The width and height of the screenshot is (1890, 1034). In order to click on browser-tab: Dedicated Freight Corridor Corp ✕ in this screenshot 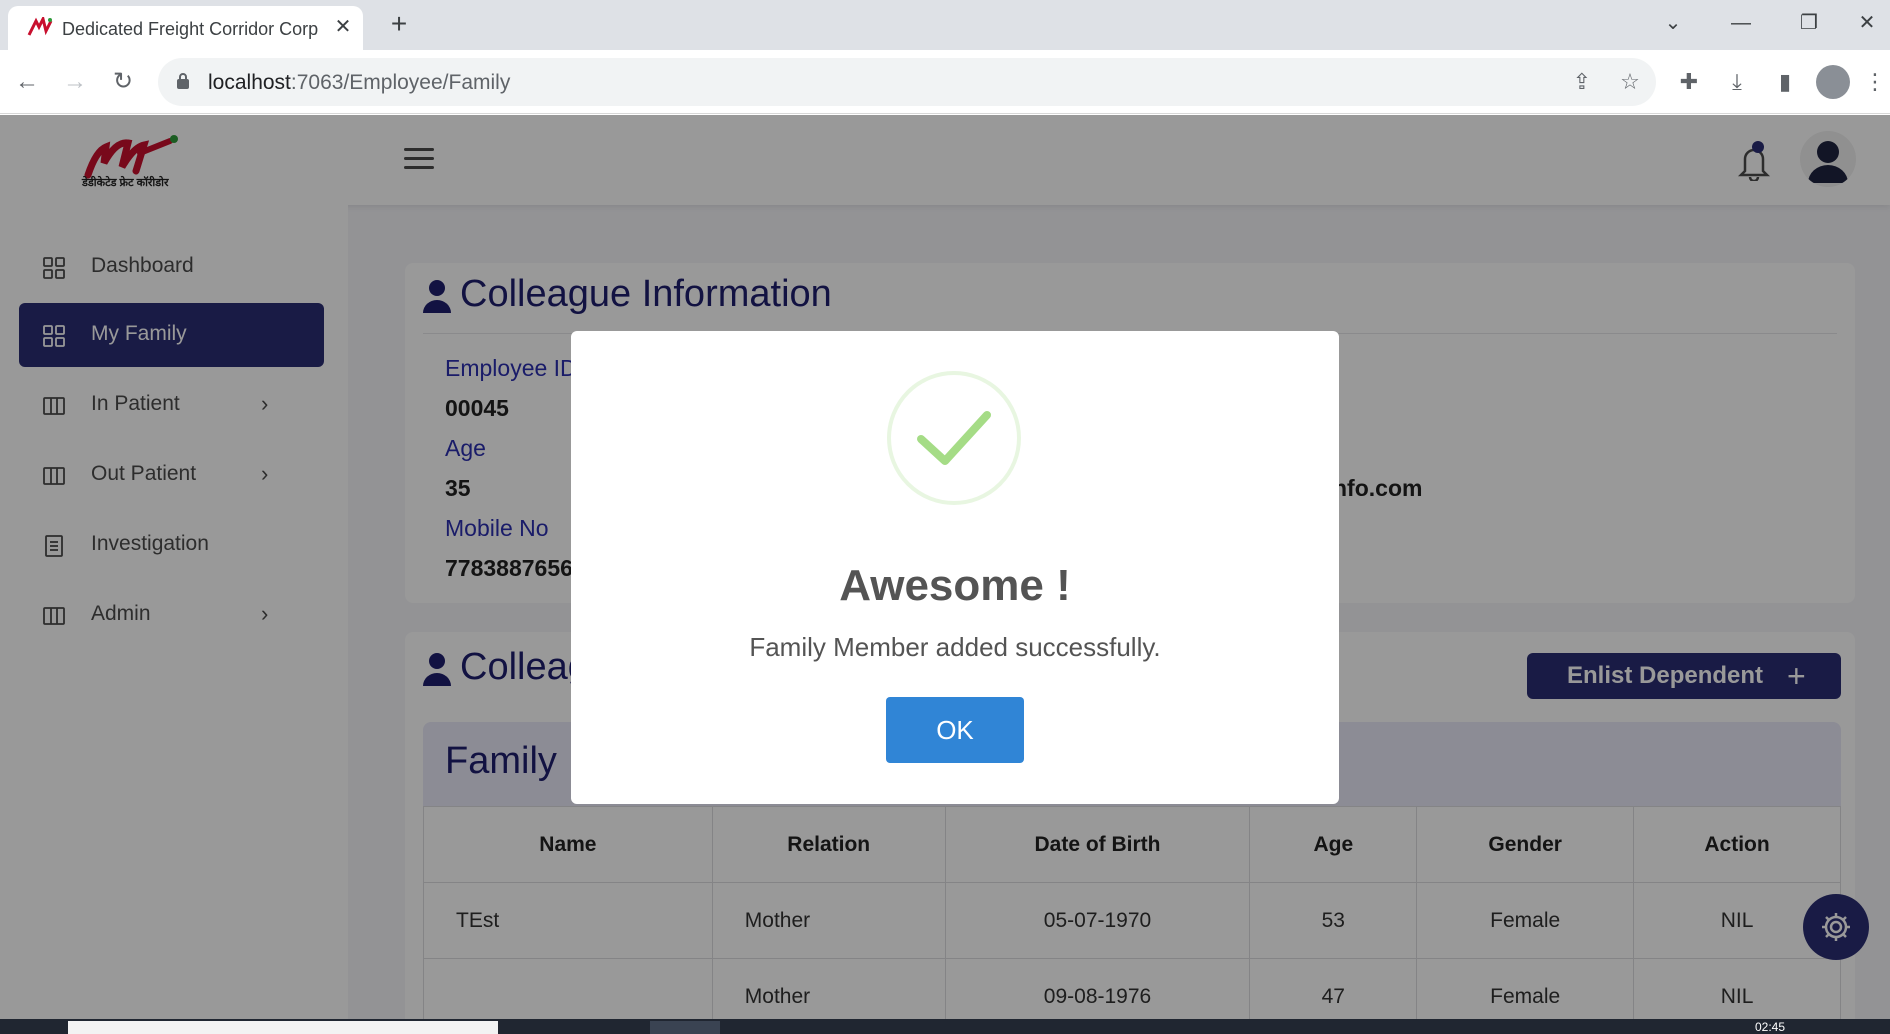, I will do `click(185, 28)`.